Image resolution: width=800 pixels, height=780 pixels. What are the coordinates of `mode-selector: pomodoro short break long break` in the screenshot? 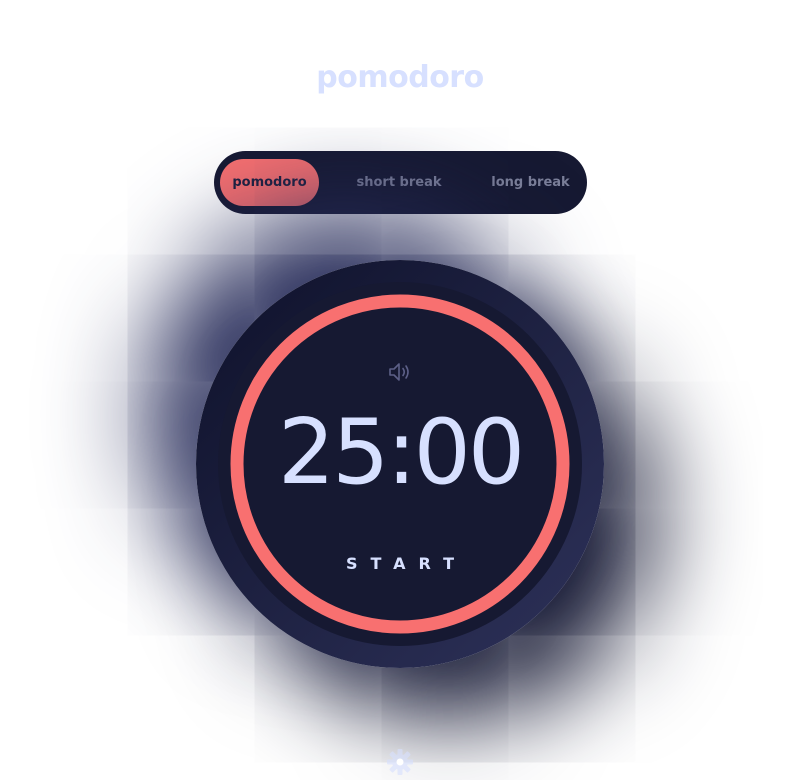 It's located at (400, 182).